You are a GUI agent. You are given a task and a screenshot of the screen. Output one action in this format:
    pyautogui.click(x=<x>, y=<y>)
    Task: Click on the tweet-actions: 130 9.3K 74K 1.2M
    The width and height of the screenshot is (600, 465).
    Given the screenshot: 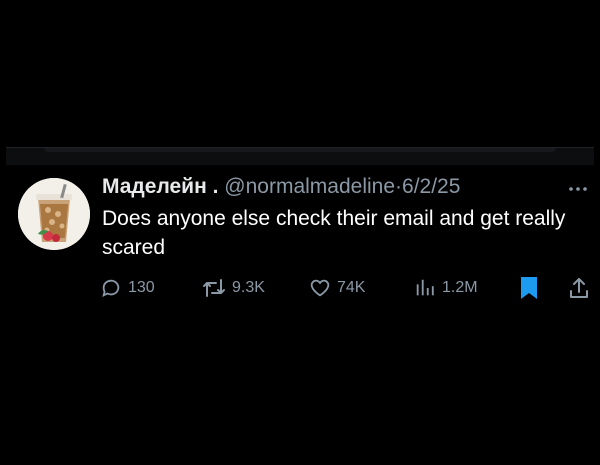 What is the action you would take?
    pyautogui.click(x=350, y=289)
    